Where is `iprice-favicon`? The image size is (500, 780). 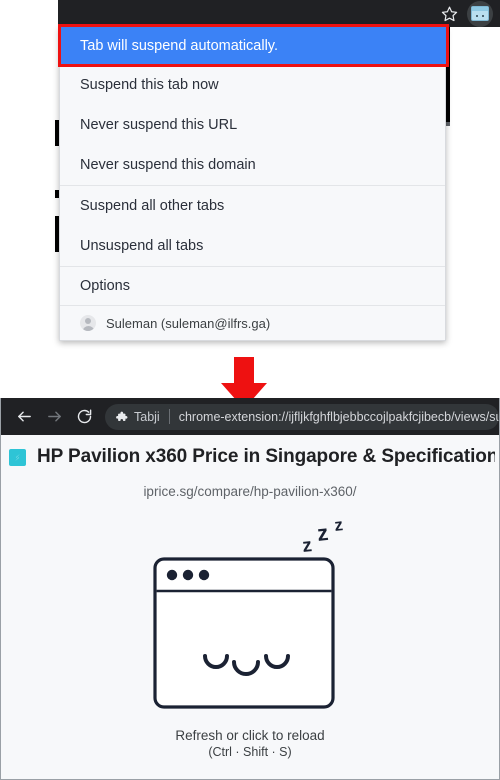
iprice-favicon is located at coordinates (17, 457).